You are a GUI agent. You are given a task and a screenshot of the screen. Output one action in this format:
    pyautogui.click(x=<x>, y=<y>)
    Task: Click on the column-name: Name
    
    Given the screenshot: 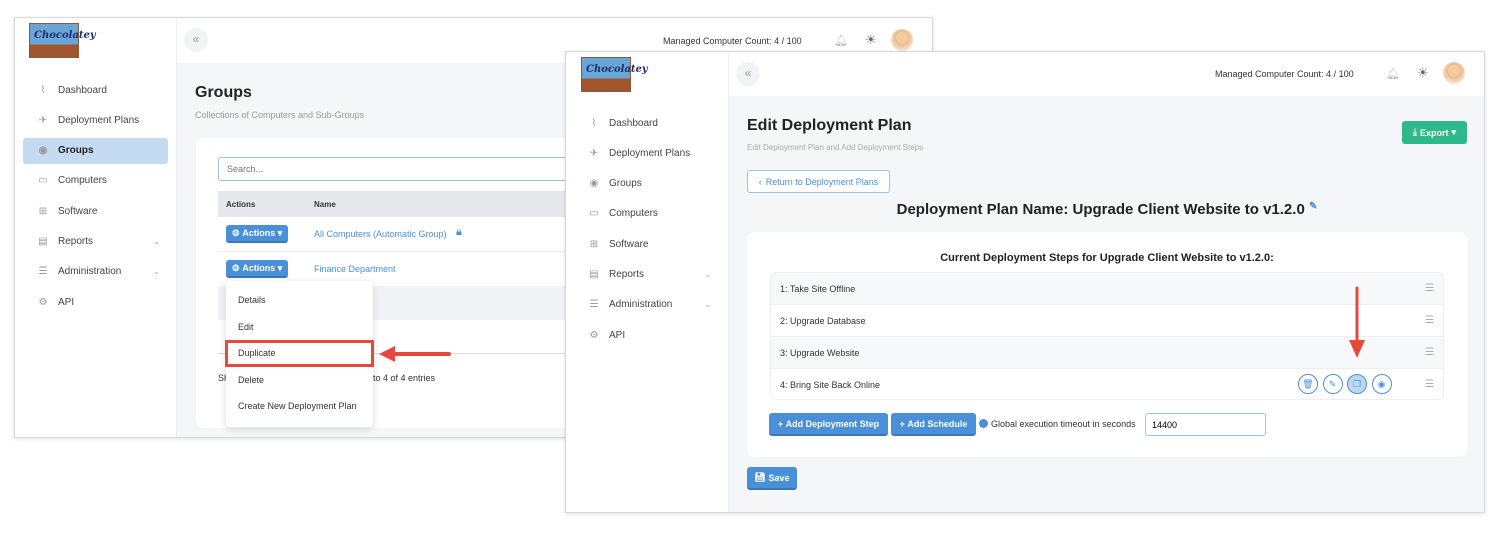 What is the action you would take?
    pyautogui.click(x=325, y=204)
    